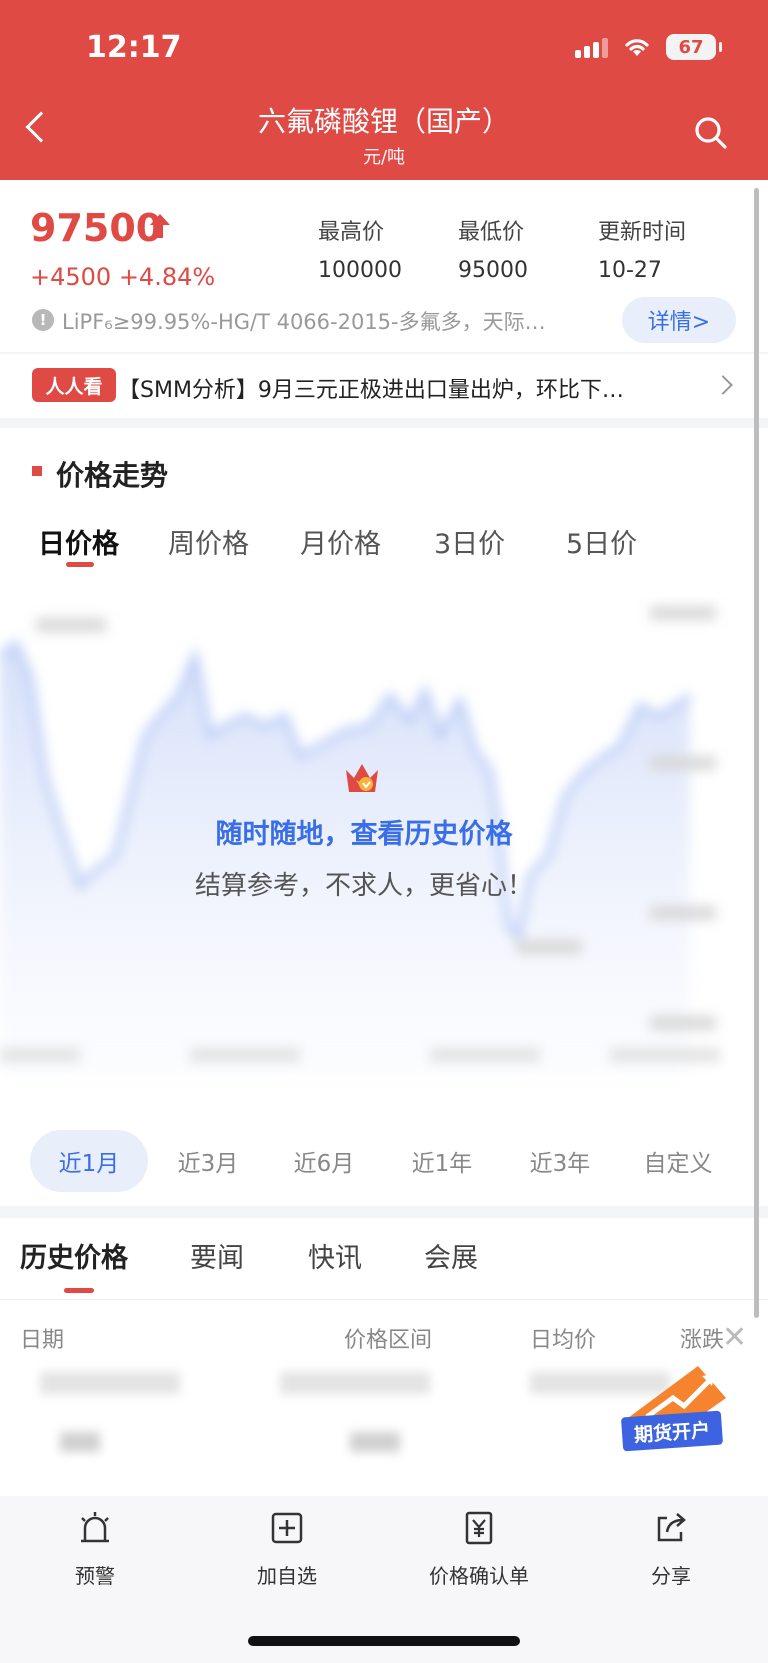  What do you see at coordinates (335, 1255) in the screenshot?
I see `tab-flash: 快讯` at bounding box center [335, 1255].